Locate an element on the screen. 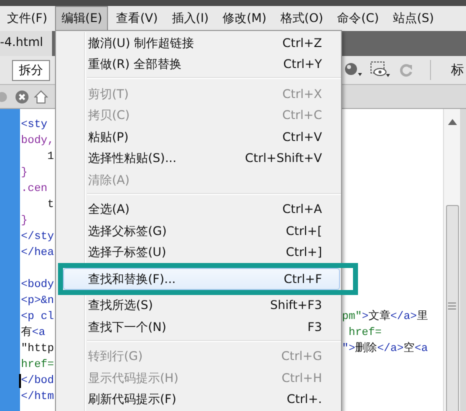 The height and width of the screenshot is (411, 466). menu-item: 撤消(U) 制作超链接 Ctrl+Z is located at coordinates (198, 43).